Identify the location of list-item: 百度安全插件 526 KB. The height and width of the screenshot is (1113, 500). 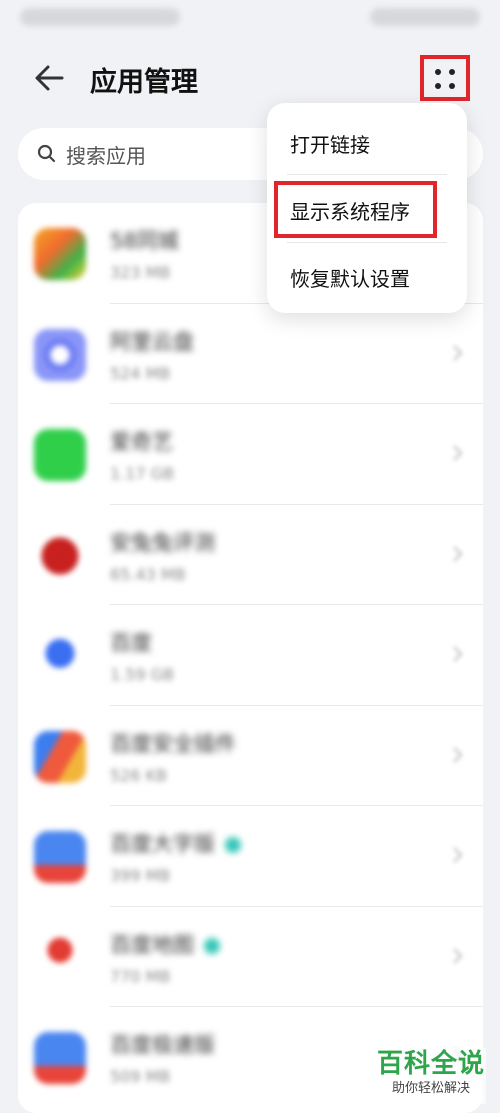
(250, 756).